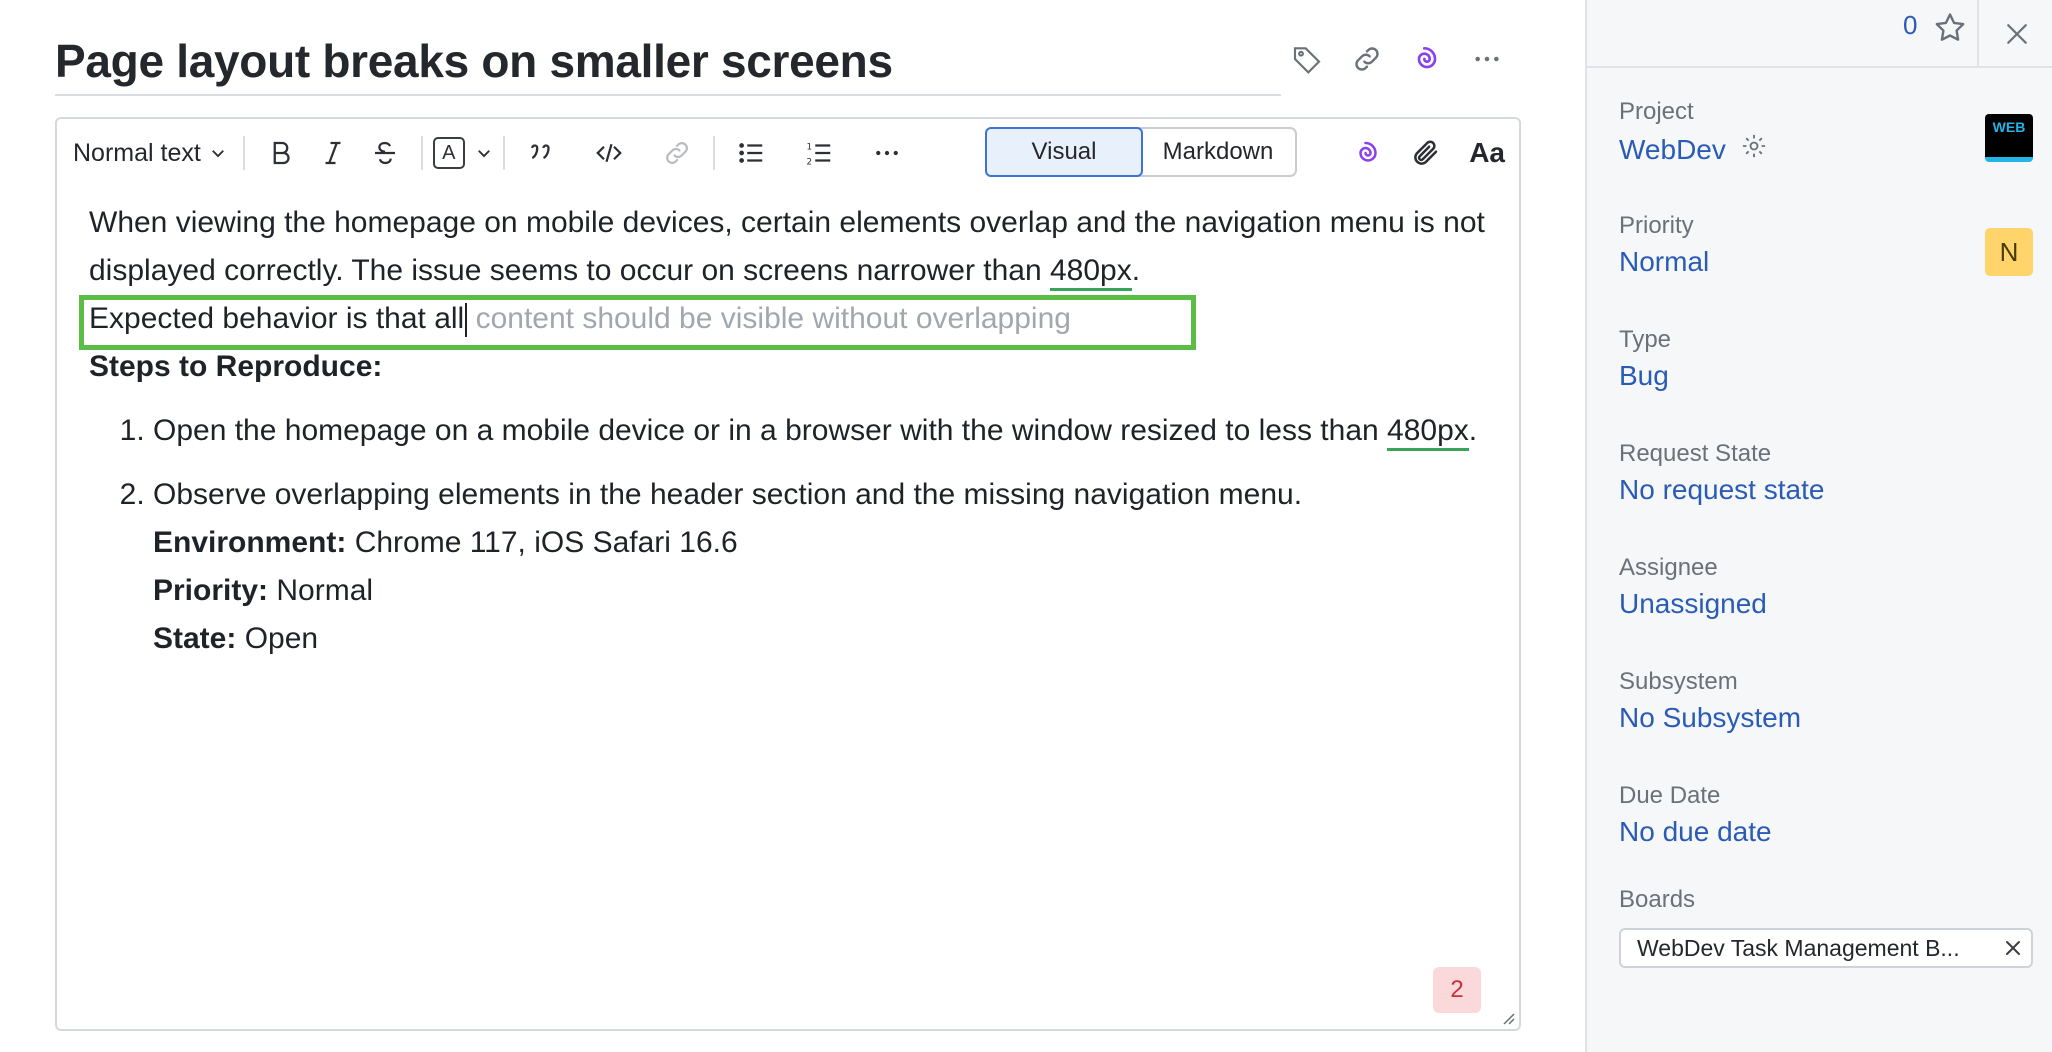 Image resolution: width=2052 pixels, height=1052 pixels. What do you see at coordinates (1678, 681) in the screenshot?
I see `subsystem-label: Subsystem` at bounding box center [1678, 681].